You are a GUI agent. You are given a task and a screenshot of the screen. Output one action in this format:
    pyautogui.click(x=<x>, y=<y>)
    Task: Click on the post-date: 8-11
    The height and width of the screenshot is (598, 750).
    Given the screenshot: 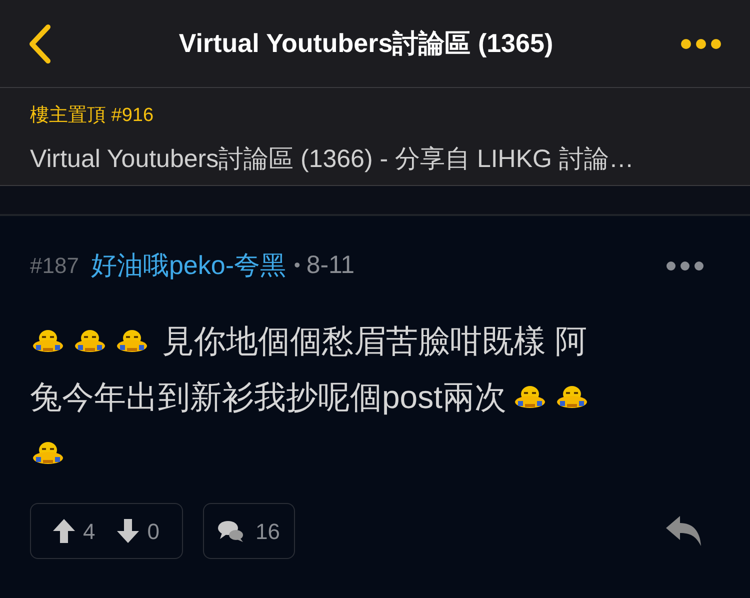 What is the action you would take?
    pyautogui.click(x=330, y=265)
    